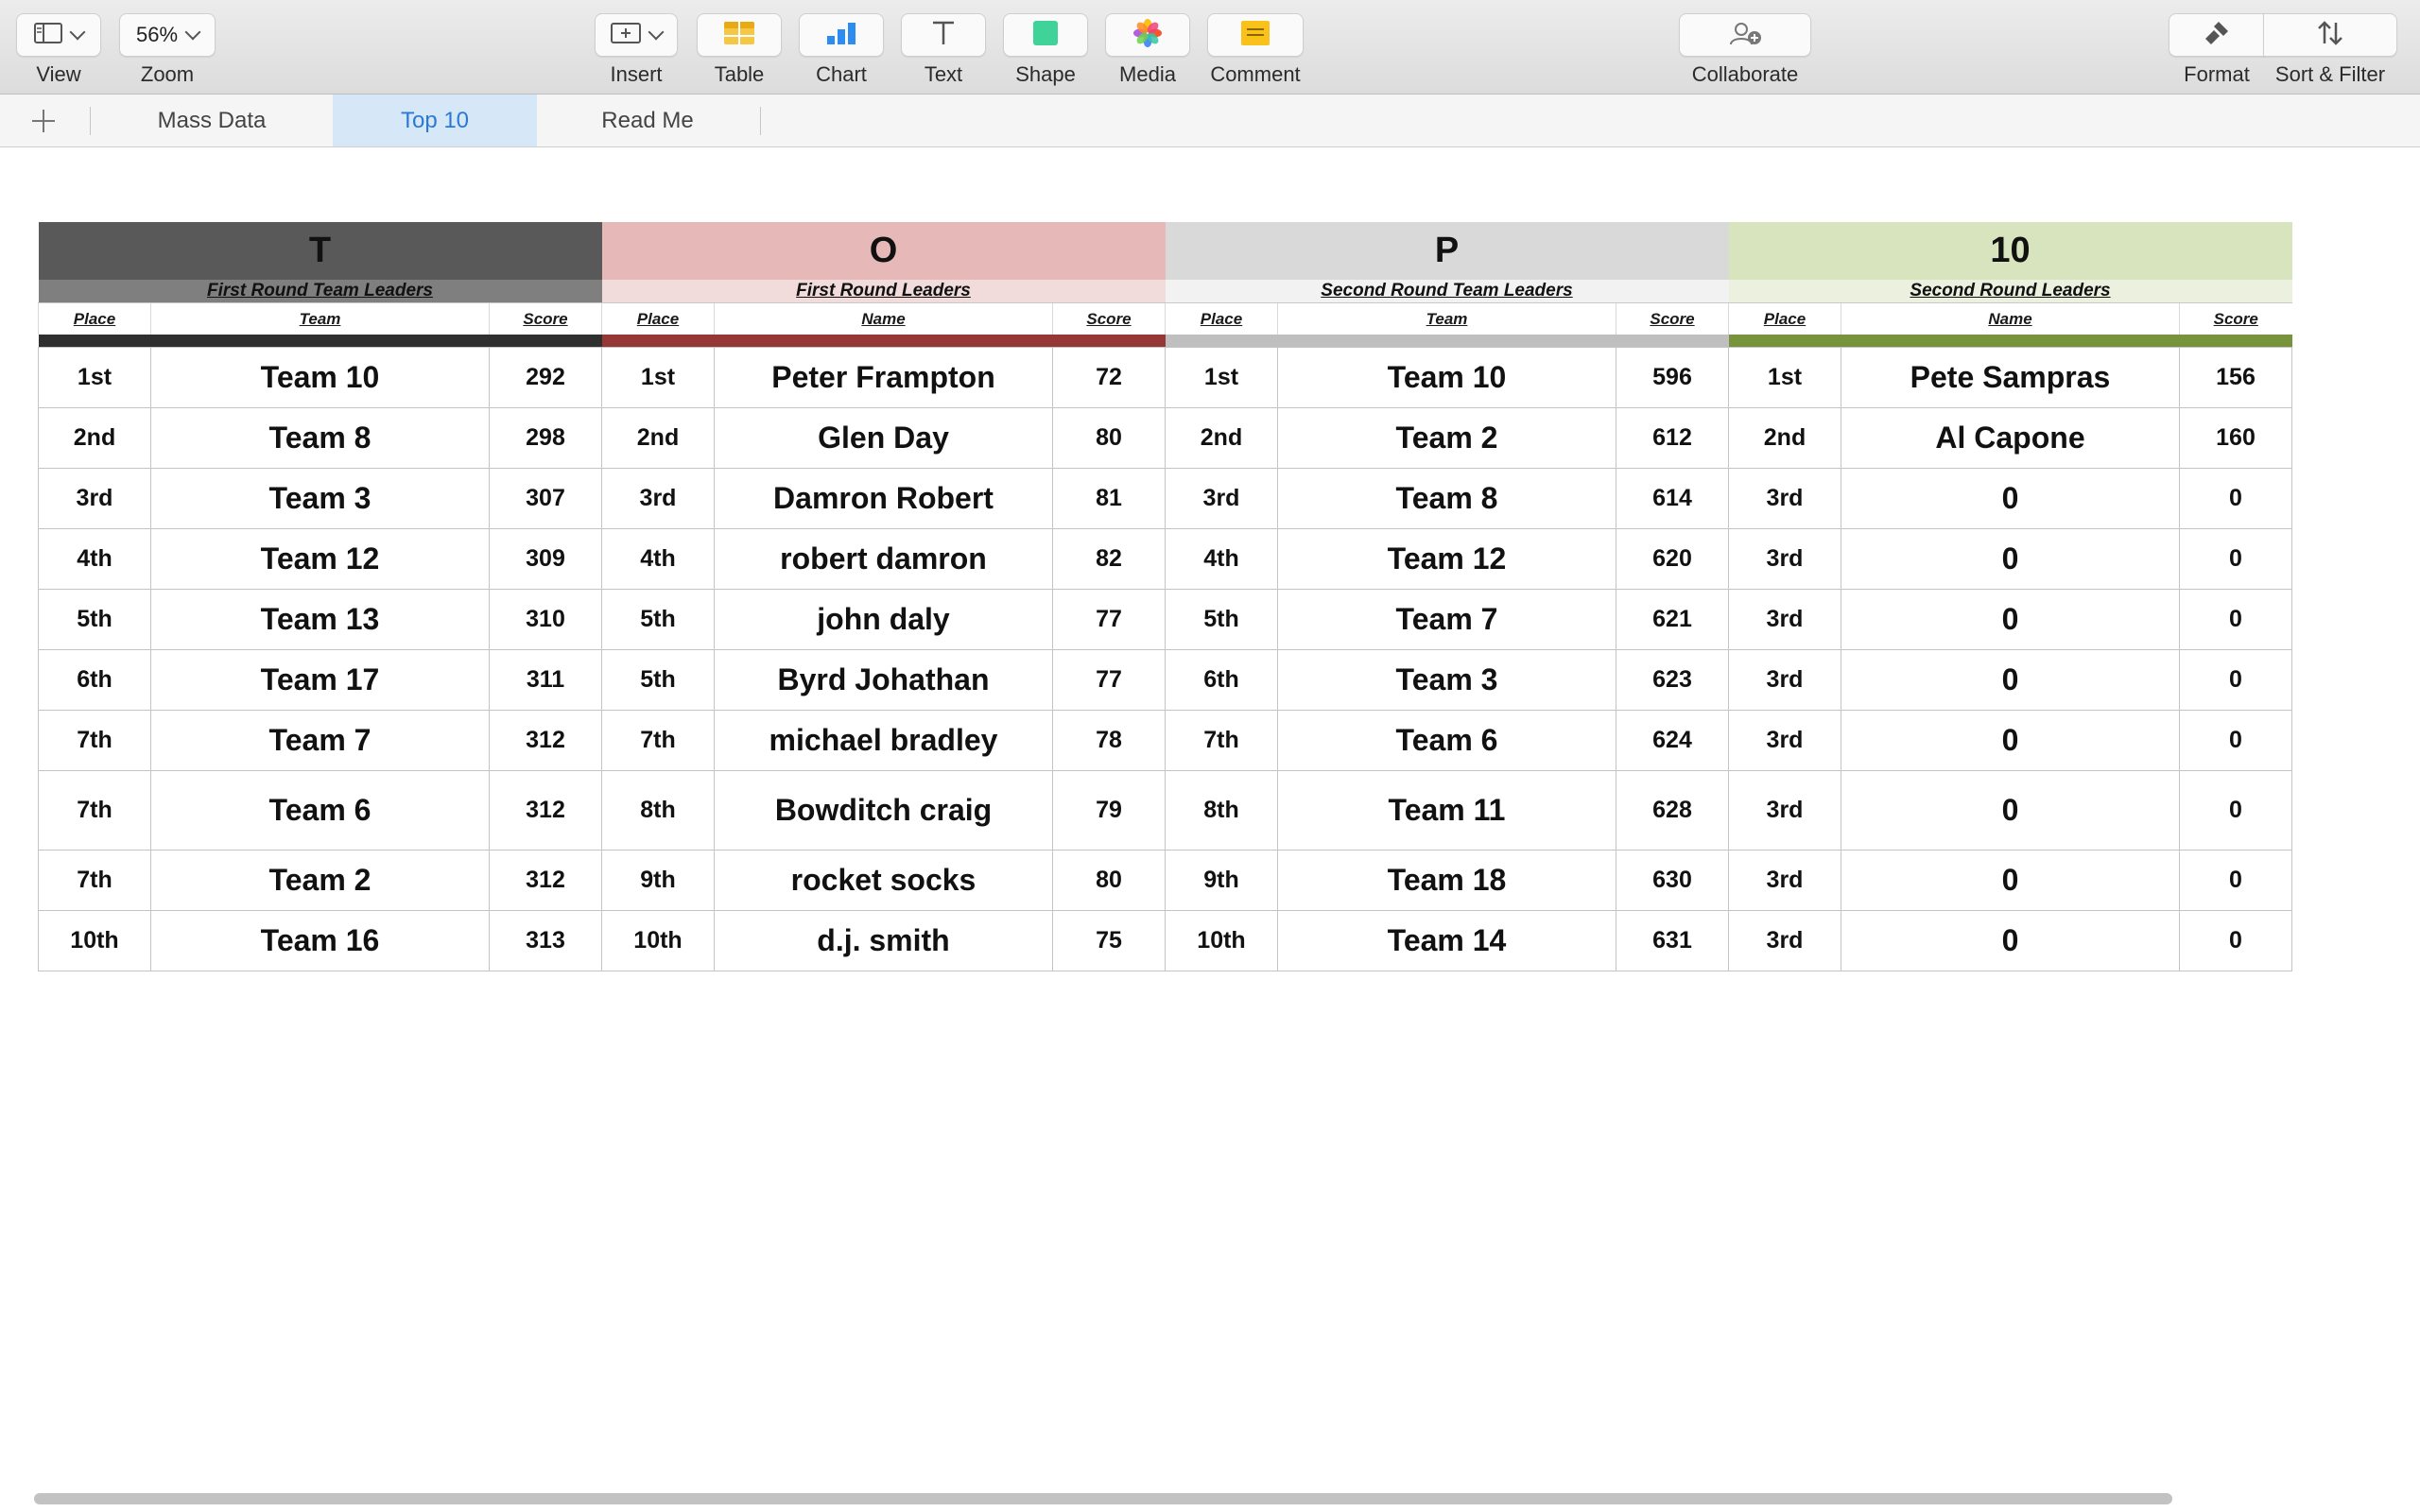 This screenshot has height=1512, width=2420. Describe the element at coordinates (1672, 680) in the screenshot. I see `score-cell: 623` at that location.